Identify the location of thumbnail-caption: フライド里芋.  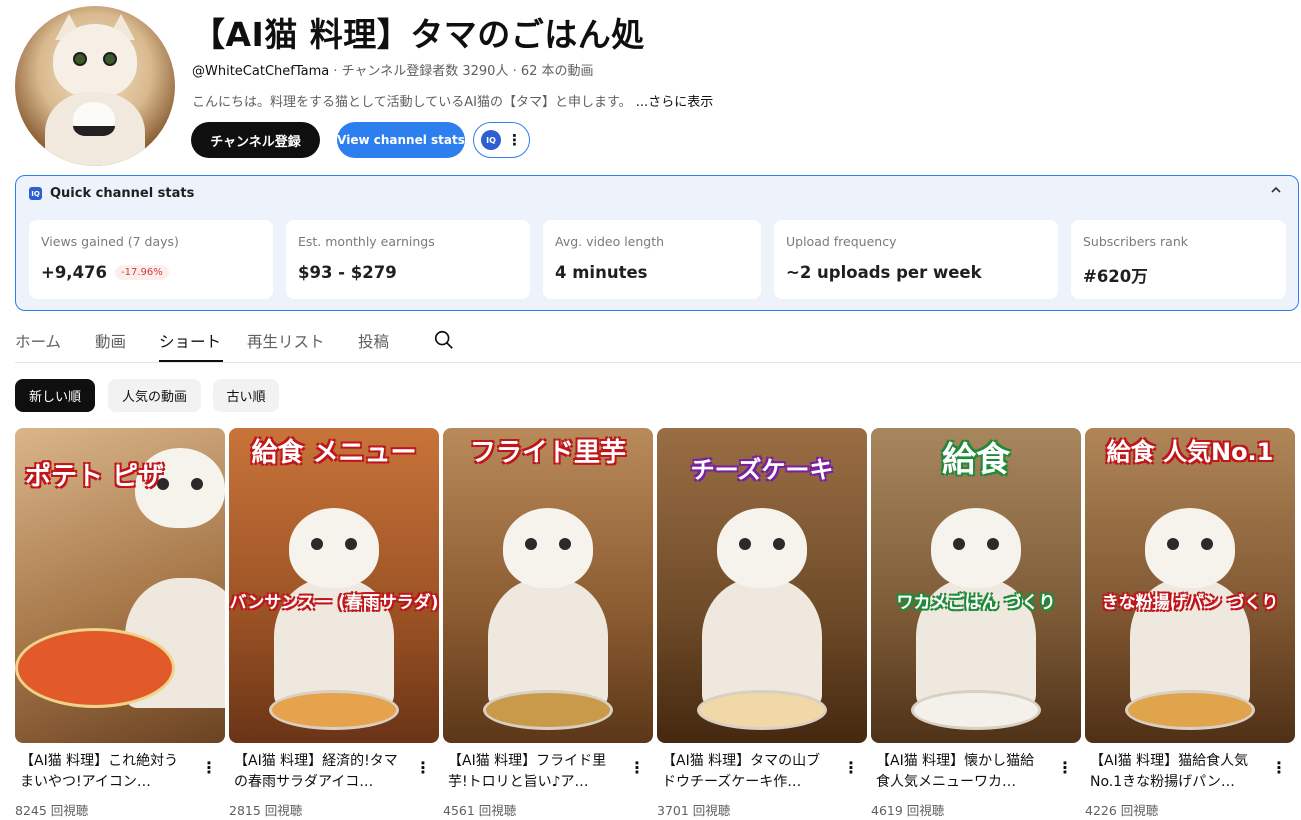
(547, 453).